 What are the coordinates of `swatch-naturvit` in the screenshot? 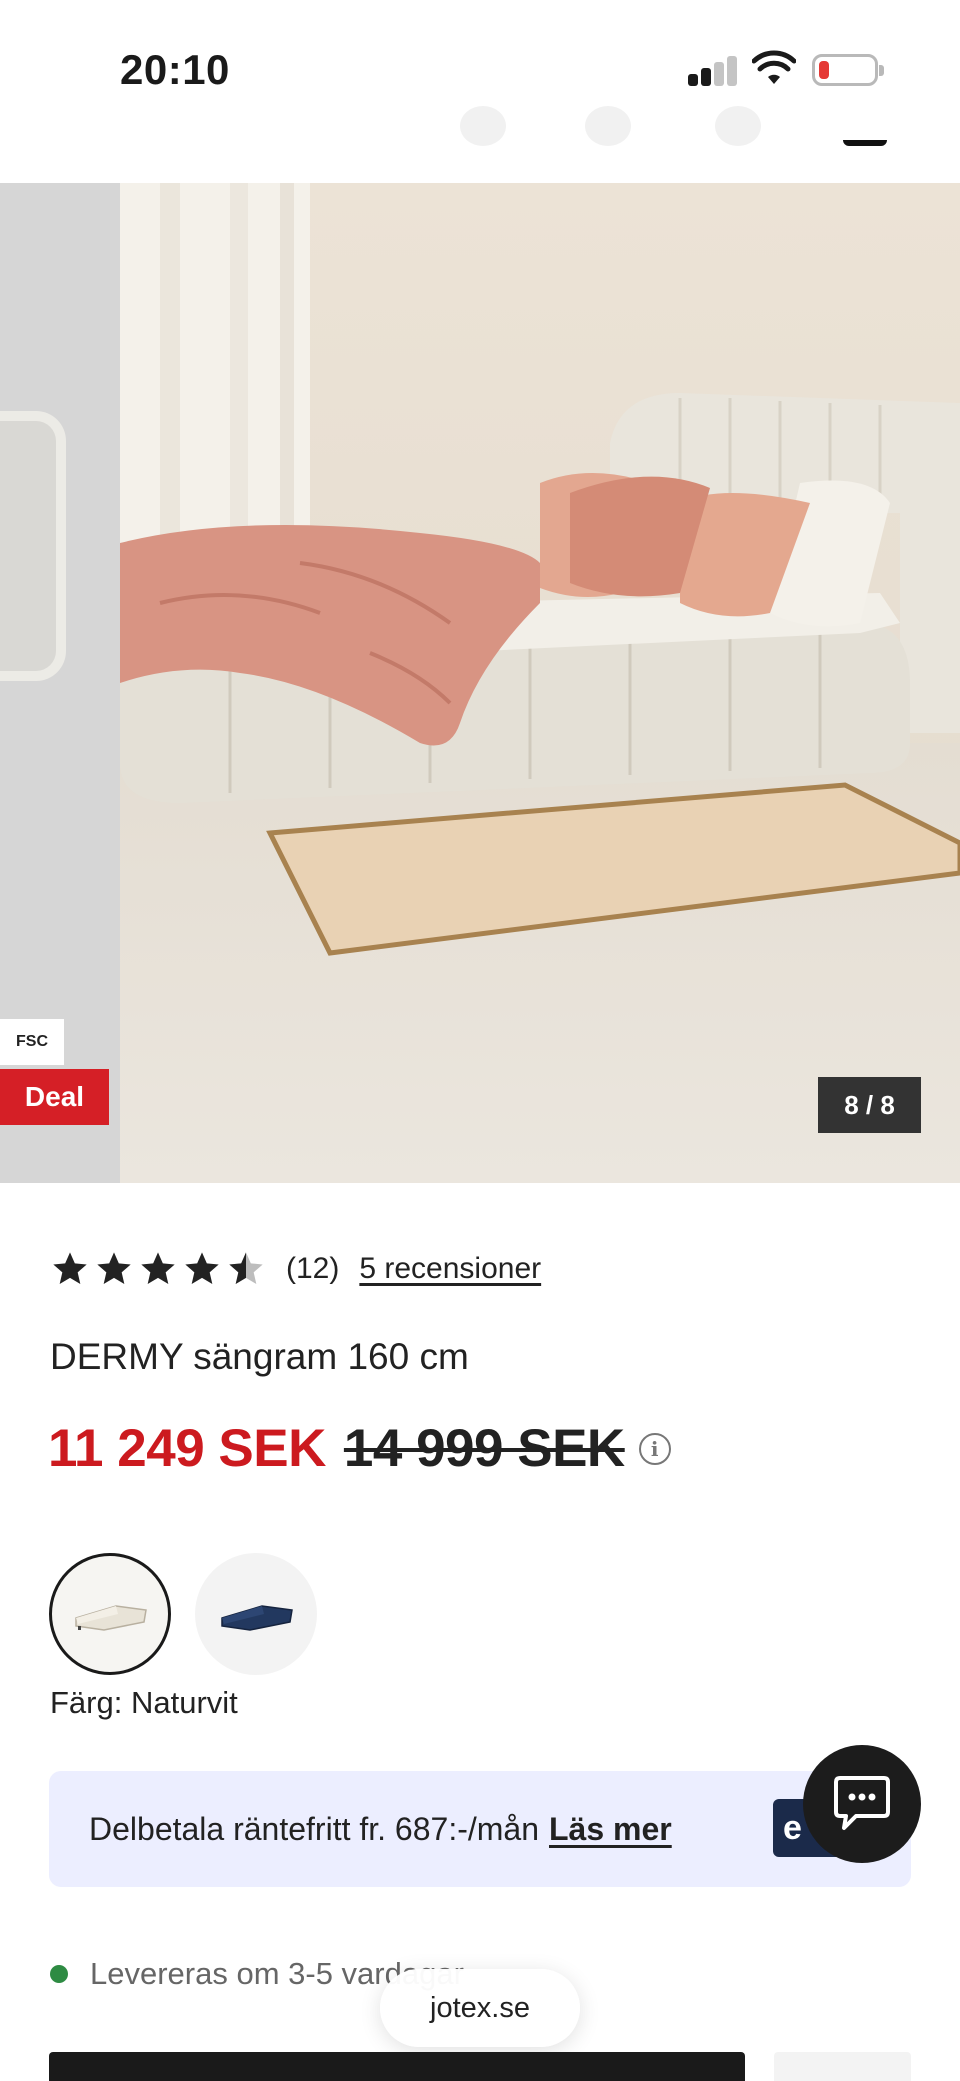 It's located at (110, 1614).